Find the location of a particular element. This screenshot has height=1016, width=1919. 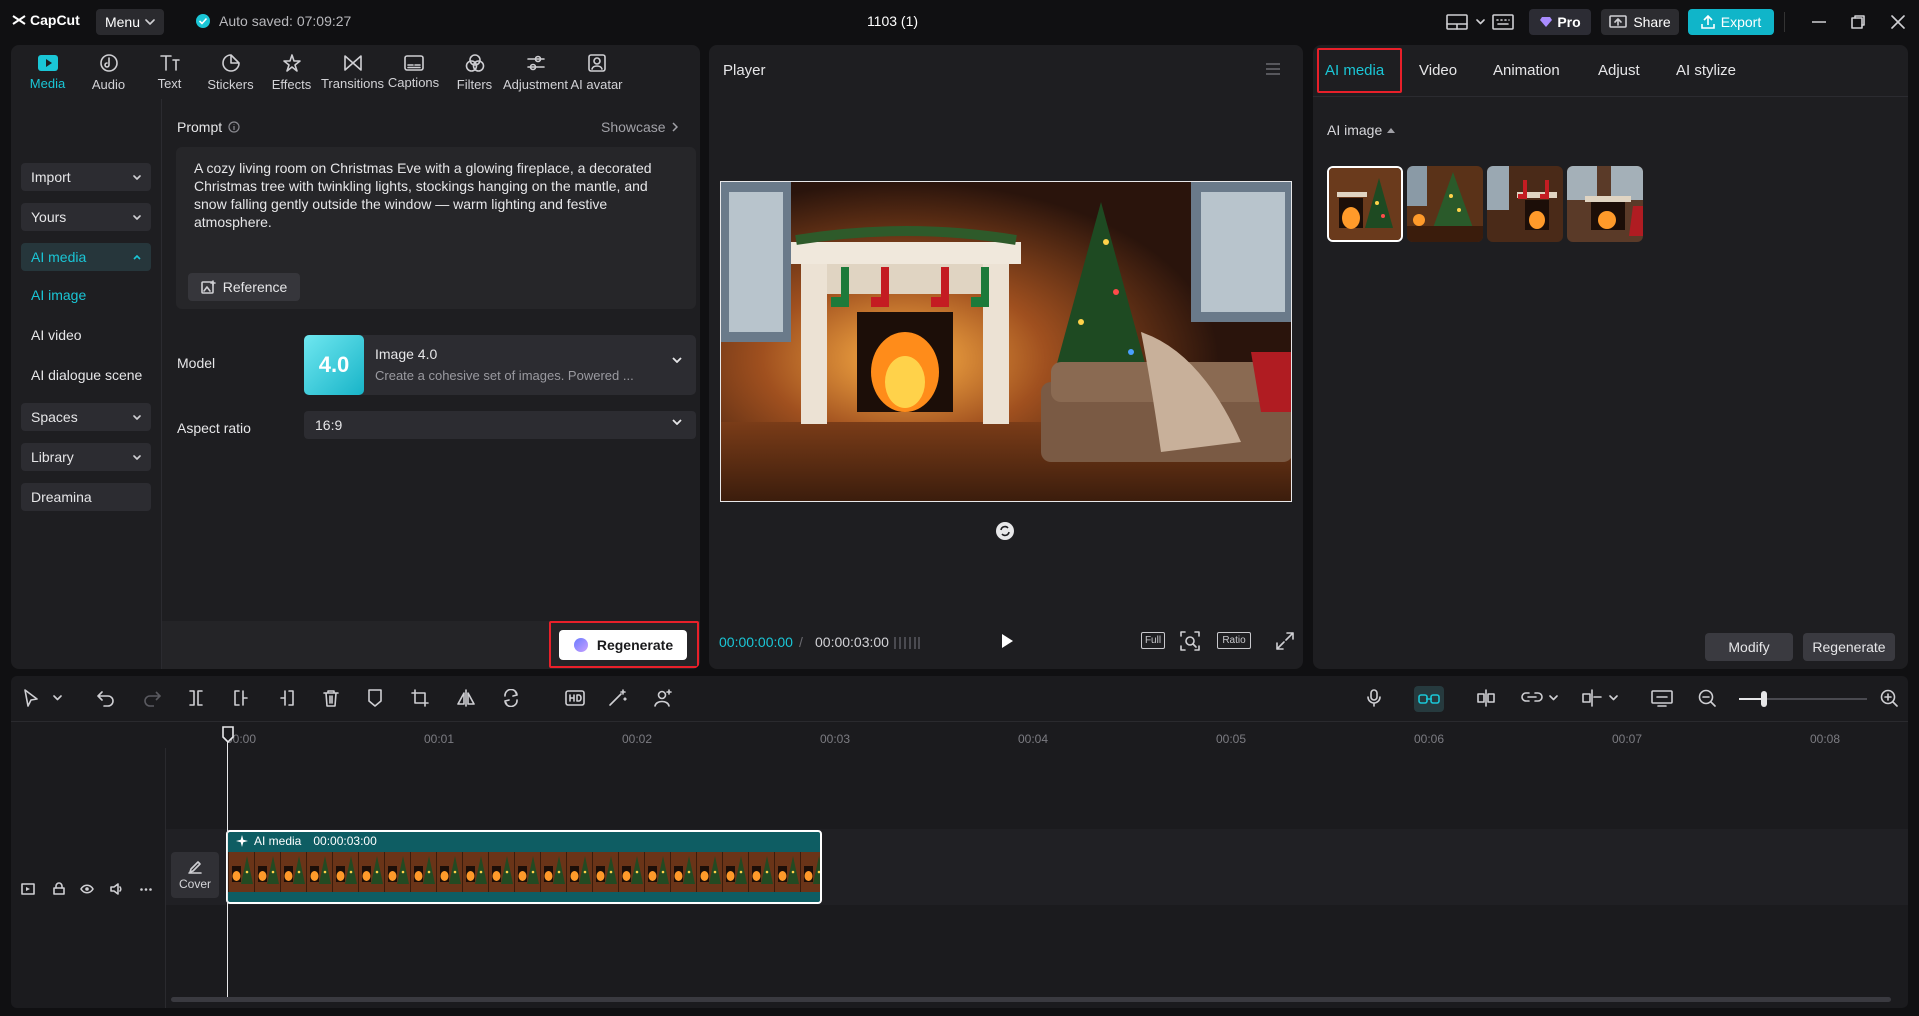

info-icon is located at coordinates (234, 127).